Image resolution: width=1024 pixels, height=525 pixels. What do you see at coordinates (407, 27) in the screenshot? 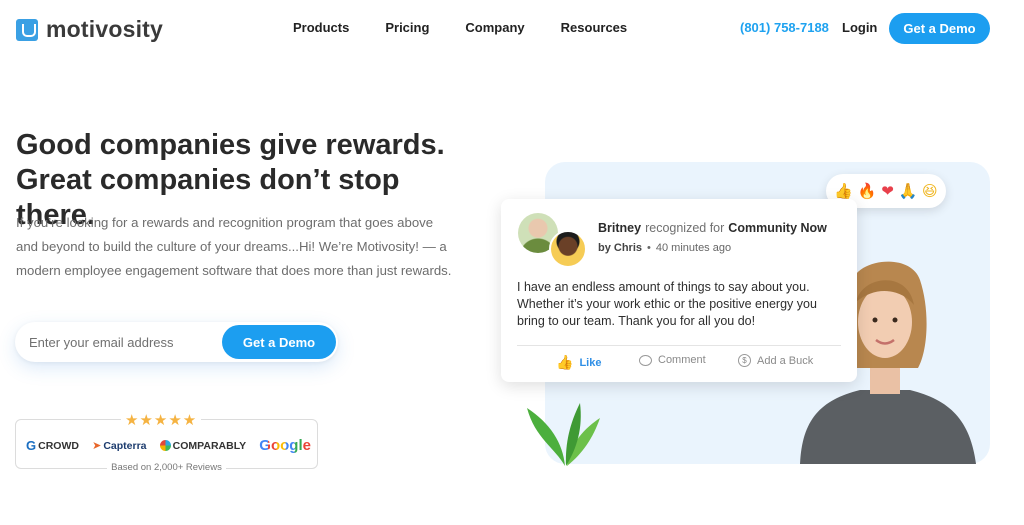
I see `nav-pricing: Pricing` at bounding box center [407, 27].